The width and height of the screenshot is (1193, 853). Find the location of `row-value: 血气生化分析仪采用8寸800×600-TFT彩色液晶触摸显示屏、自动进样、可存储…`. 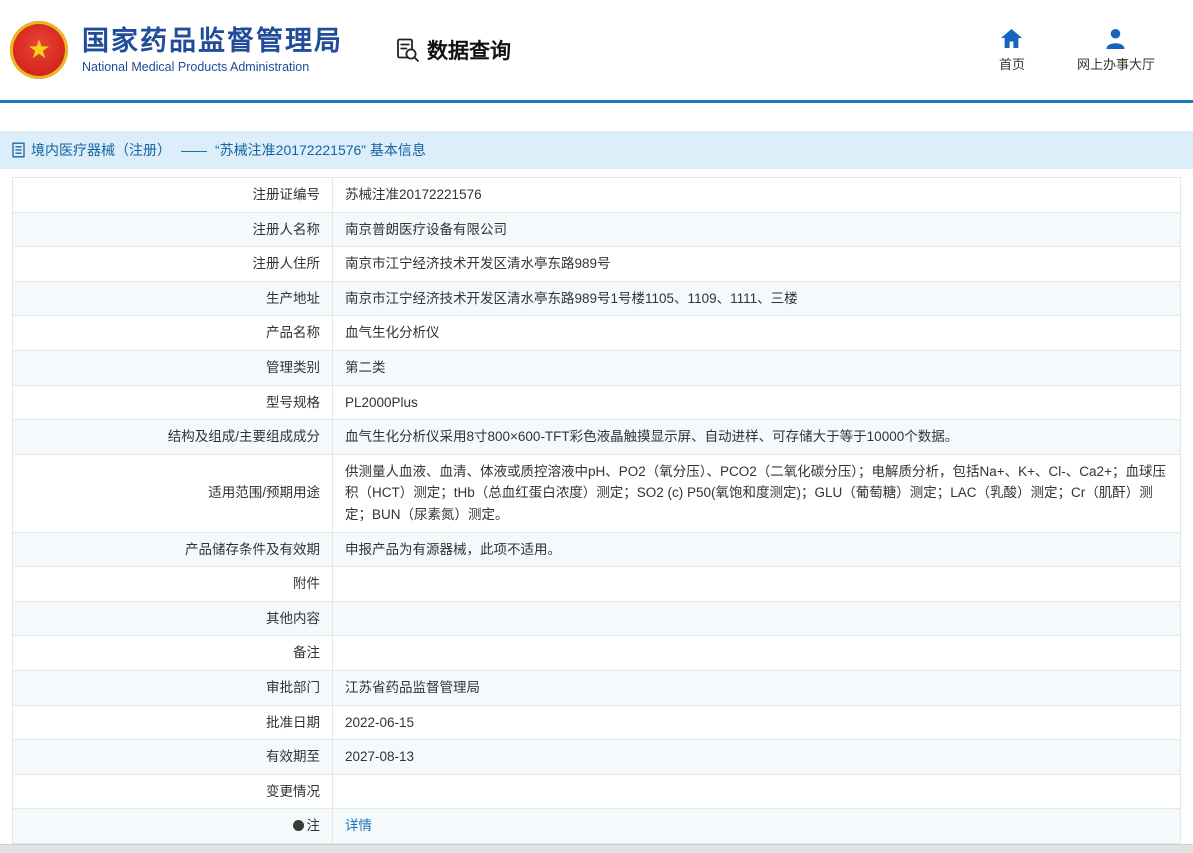

row-value: 血气生化分析仪采用8寸800×600-TFT彩色液晶触摸显示屏、自动进样、可存储… is located at coordinates (756, 437).